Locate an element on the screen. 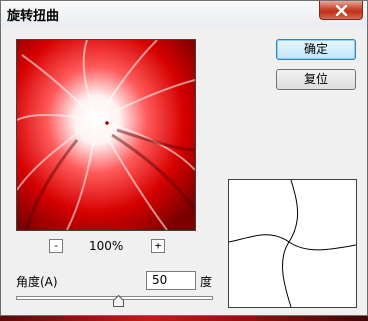 The height and width of the screenshot is (321, 368). slider-thumb-icon is located at coordinates (118, 301).